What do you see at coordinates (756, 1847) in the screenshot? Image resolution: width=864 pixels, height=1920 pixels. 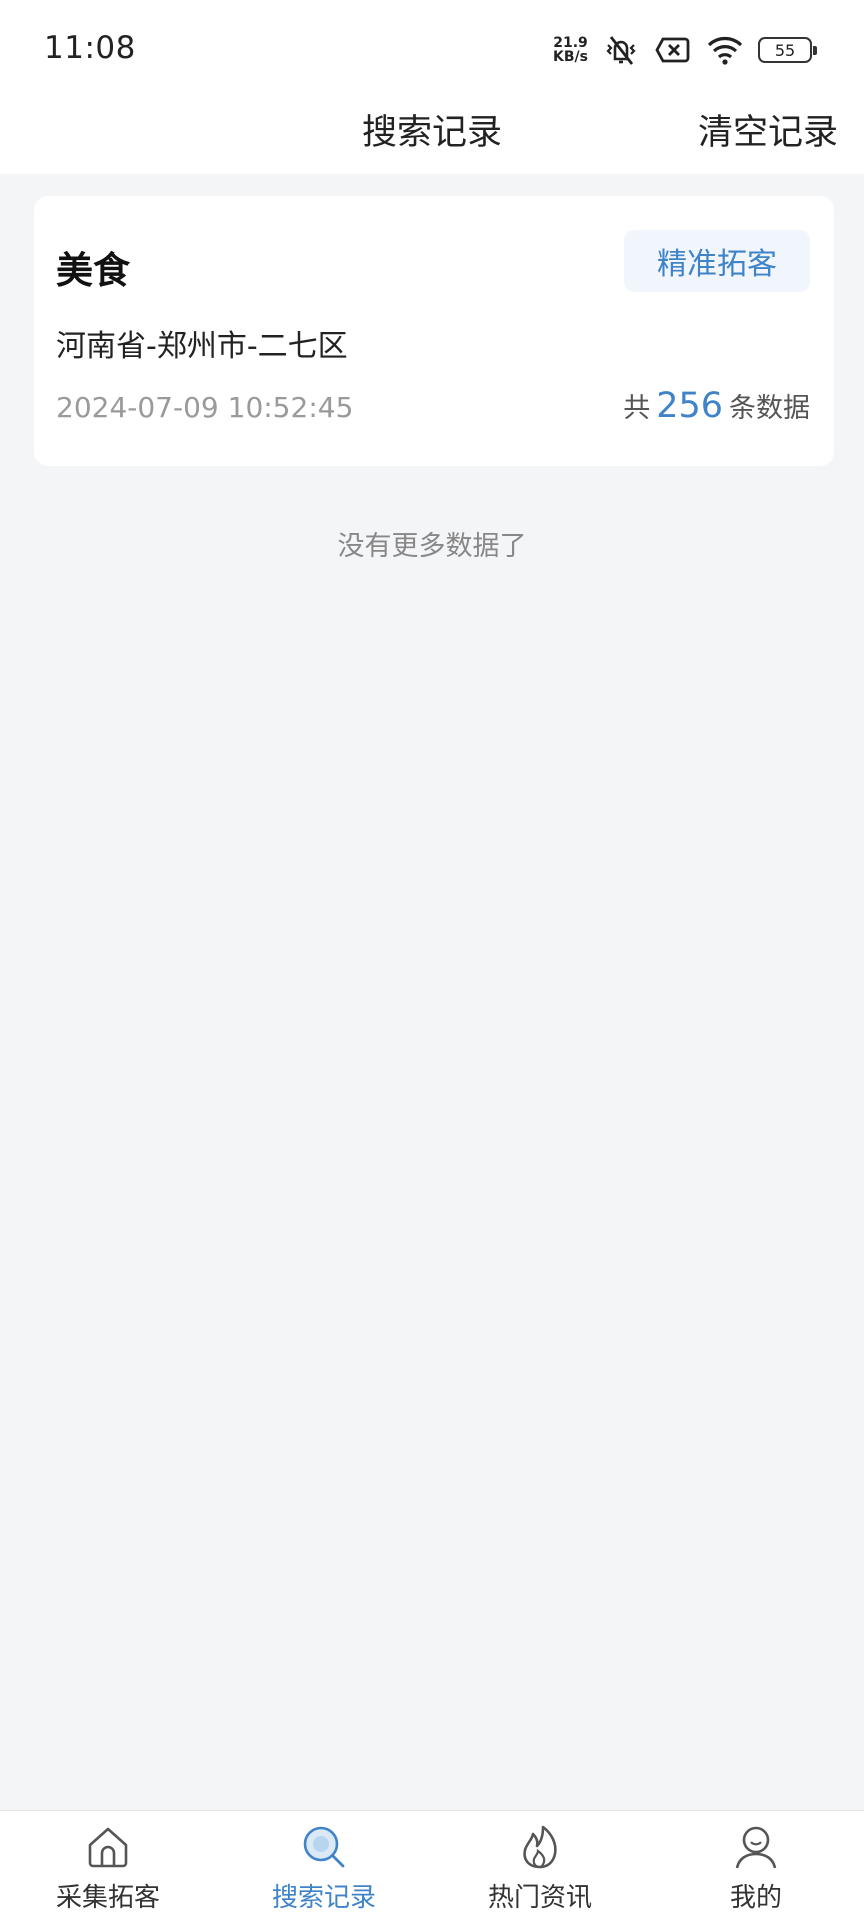 I see `user-icon` at bounding box center [756, 1847].